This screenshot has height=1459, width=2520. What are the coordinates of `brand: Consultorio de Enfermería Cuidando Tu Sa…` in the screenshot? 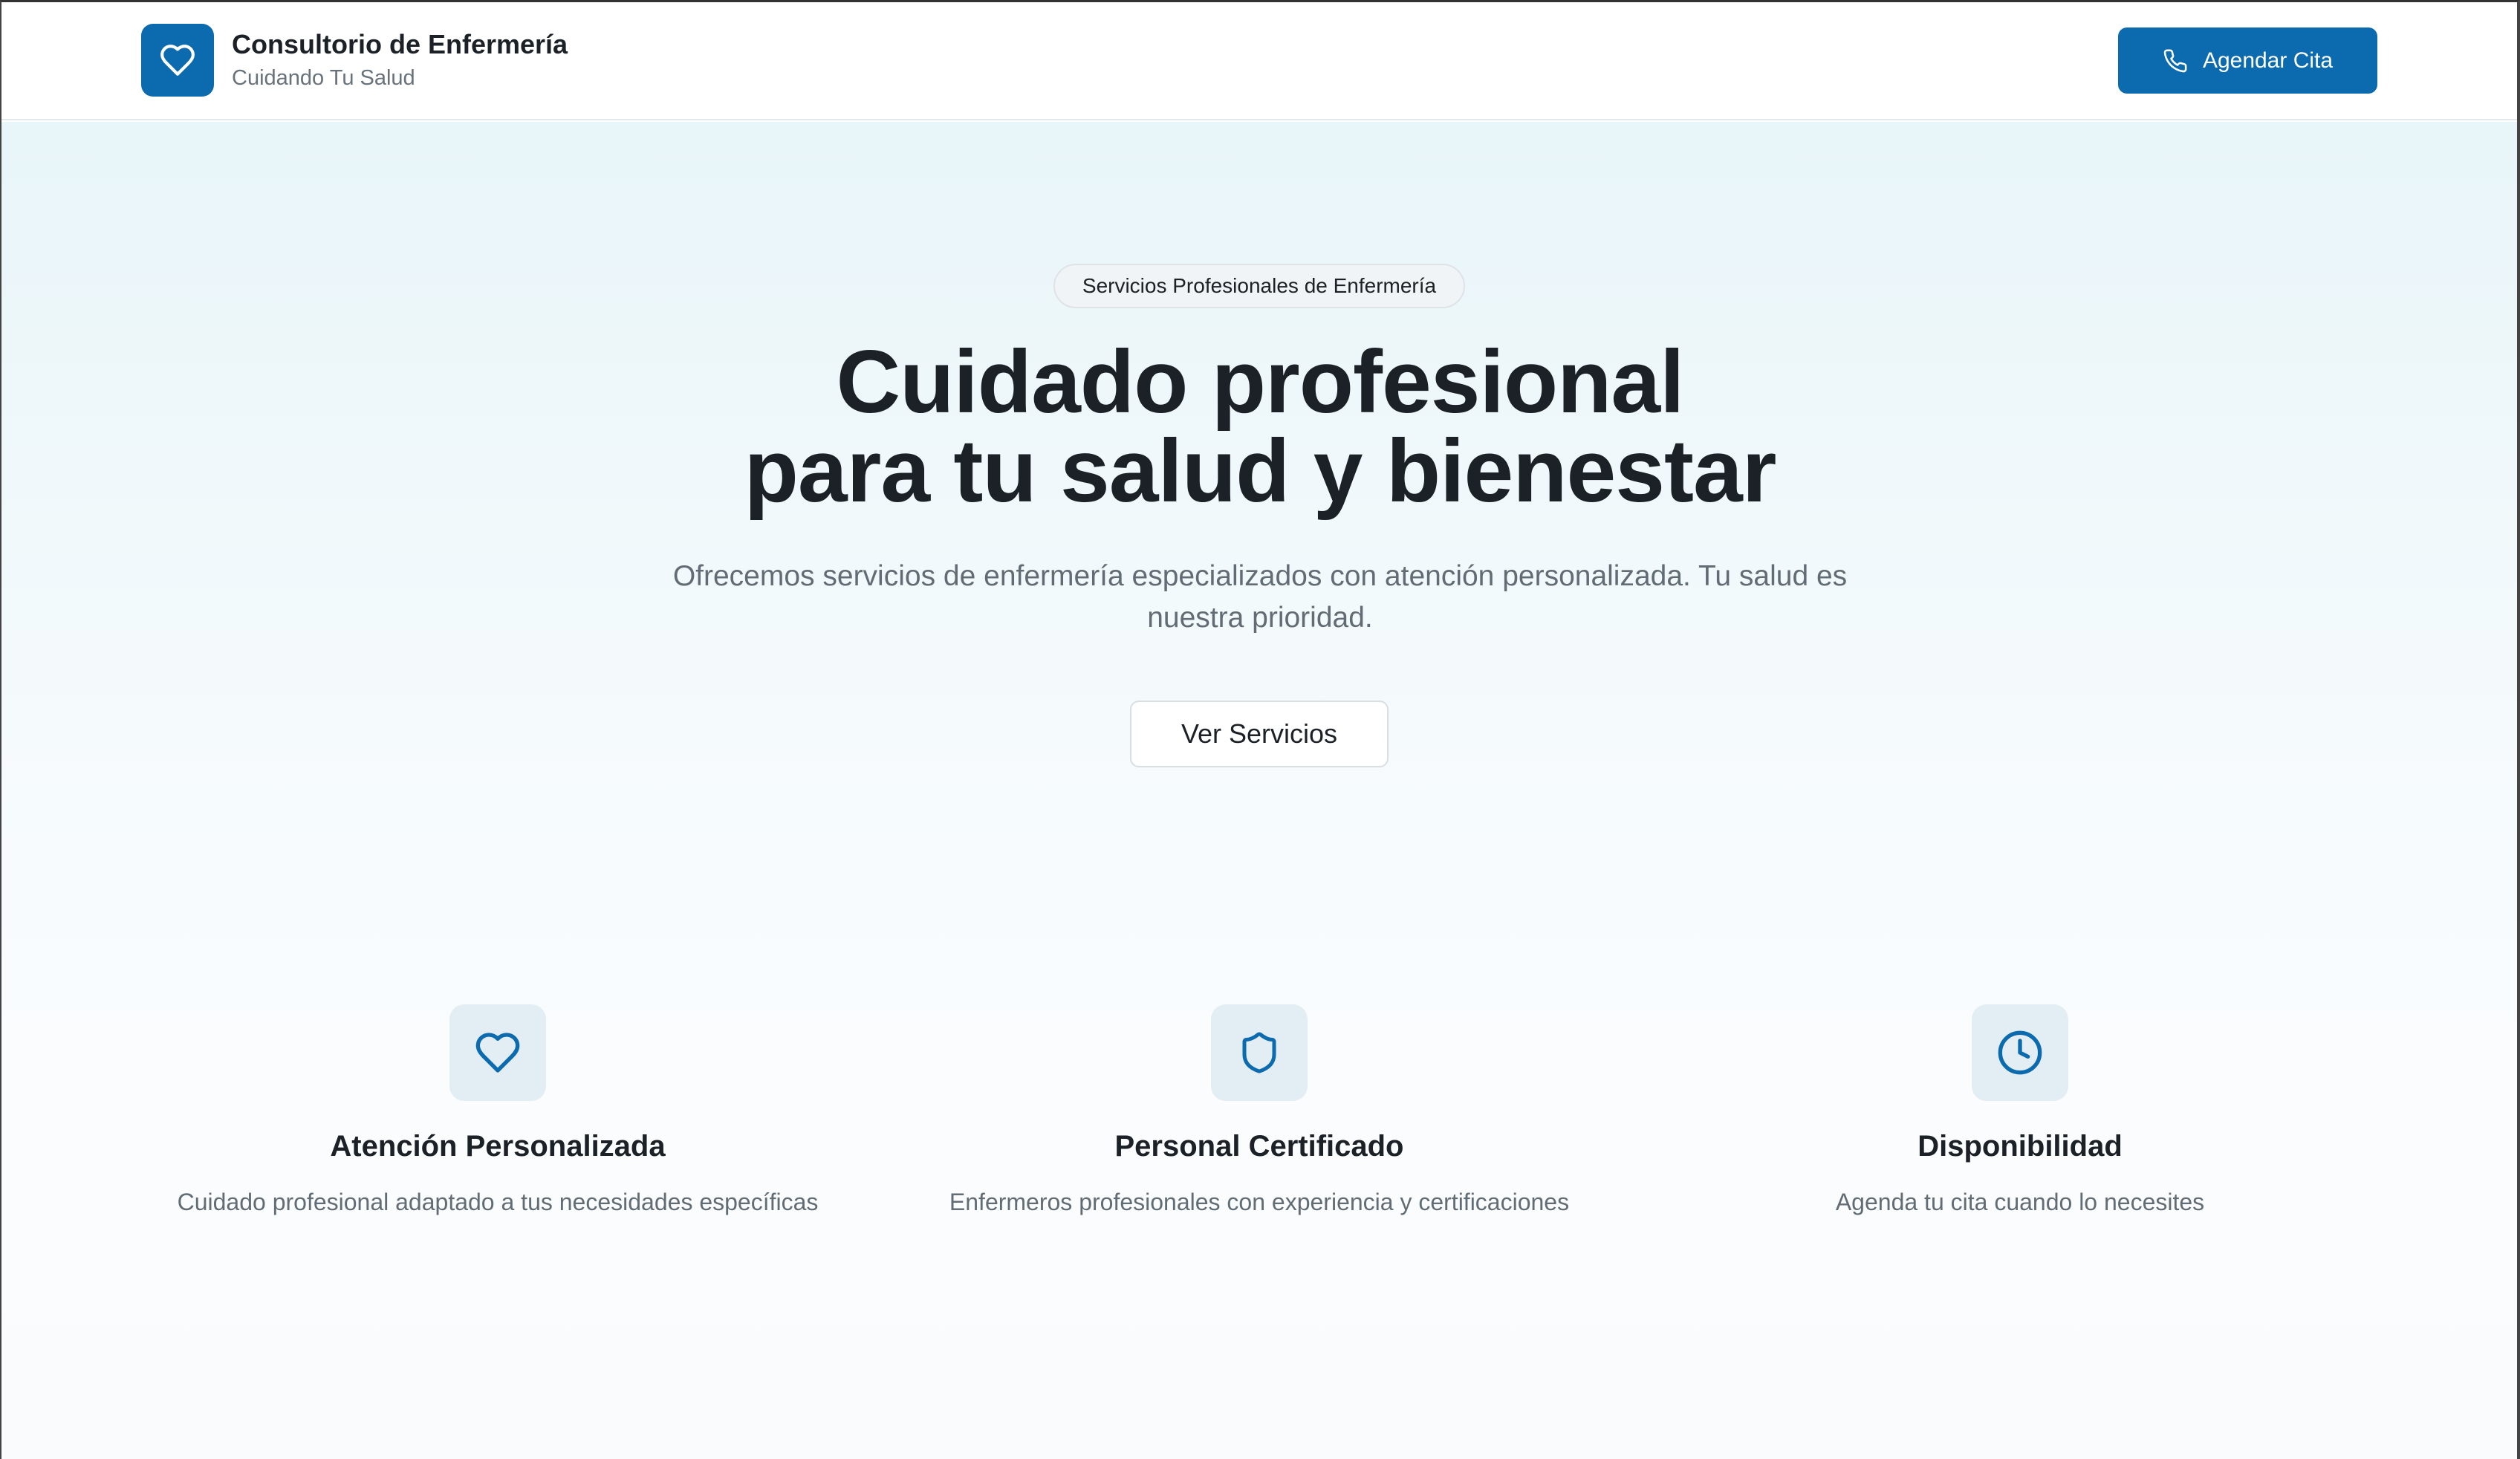 It's located at (355, 61).